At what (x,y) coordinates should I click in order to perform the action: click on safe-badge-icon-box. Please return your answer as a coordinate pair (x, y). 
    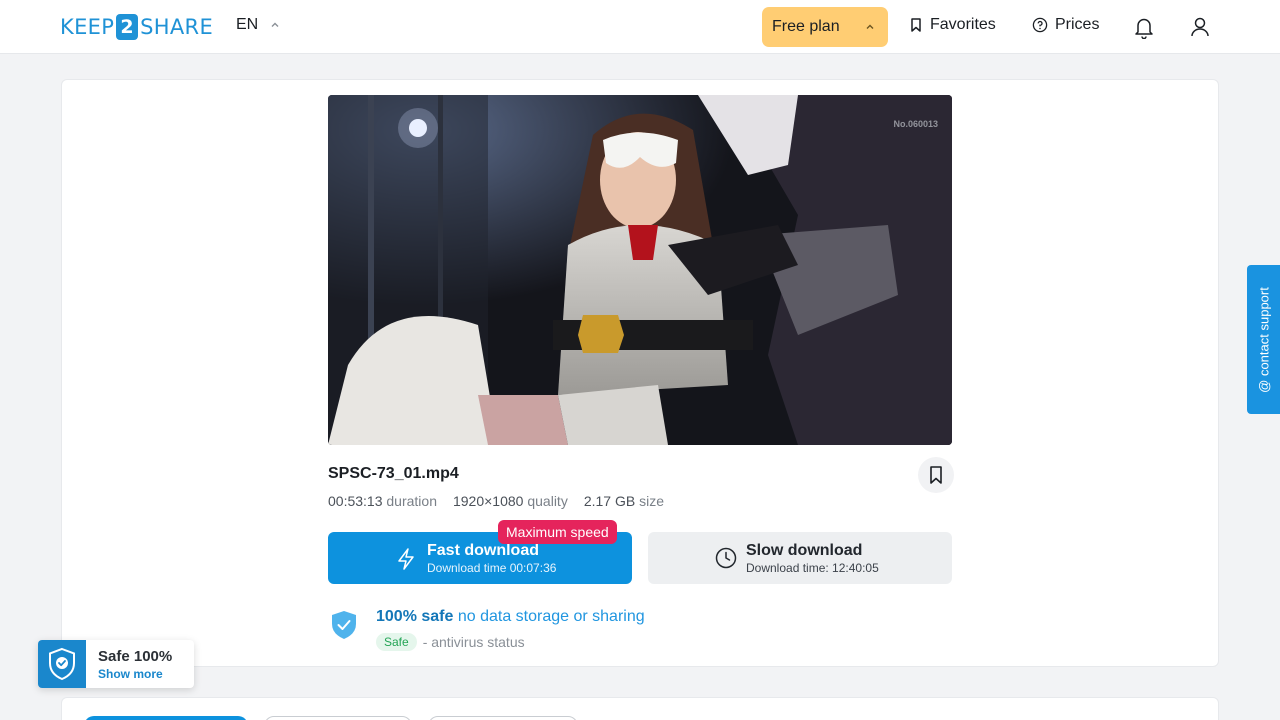
    Looking at the image, I should click on (62, 664).